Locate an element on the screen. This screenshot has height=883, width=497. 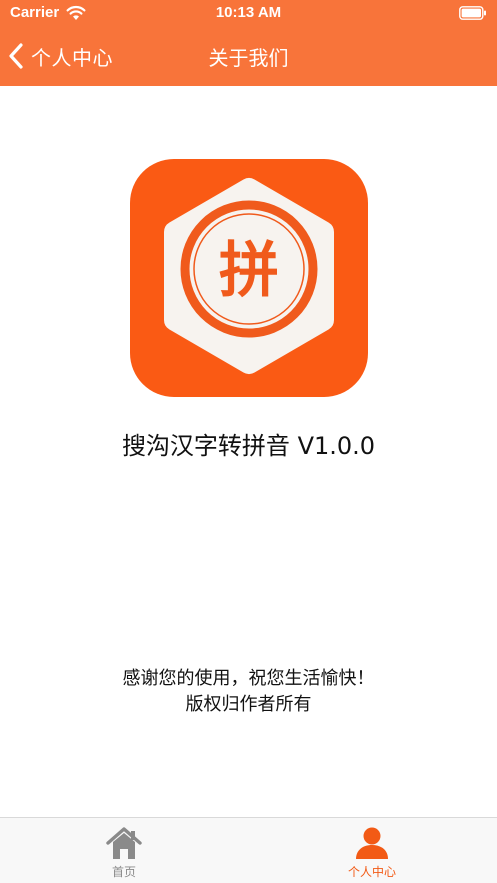
tab-home: 首页 is located at coordinates (124, 854).